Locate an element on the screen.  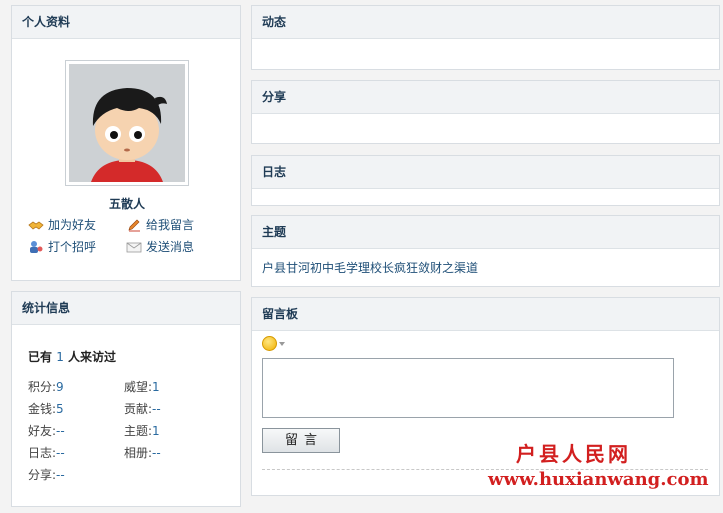
topic-panel: 主题 户县甘河初中毛学理校长疯狂敛财之渠道 is located at coordinates (485, 251).